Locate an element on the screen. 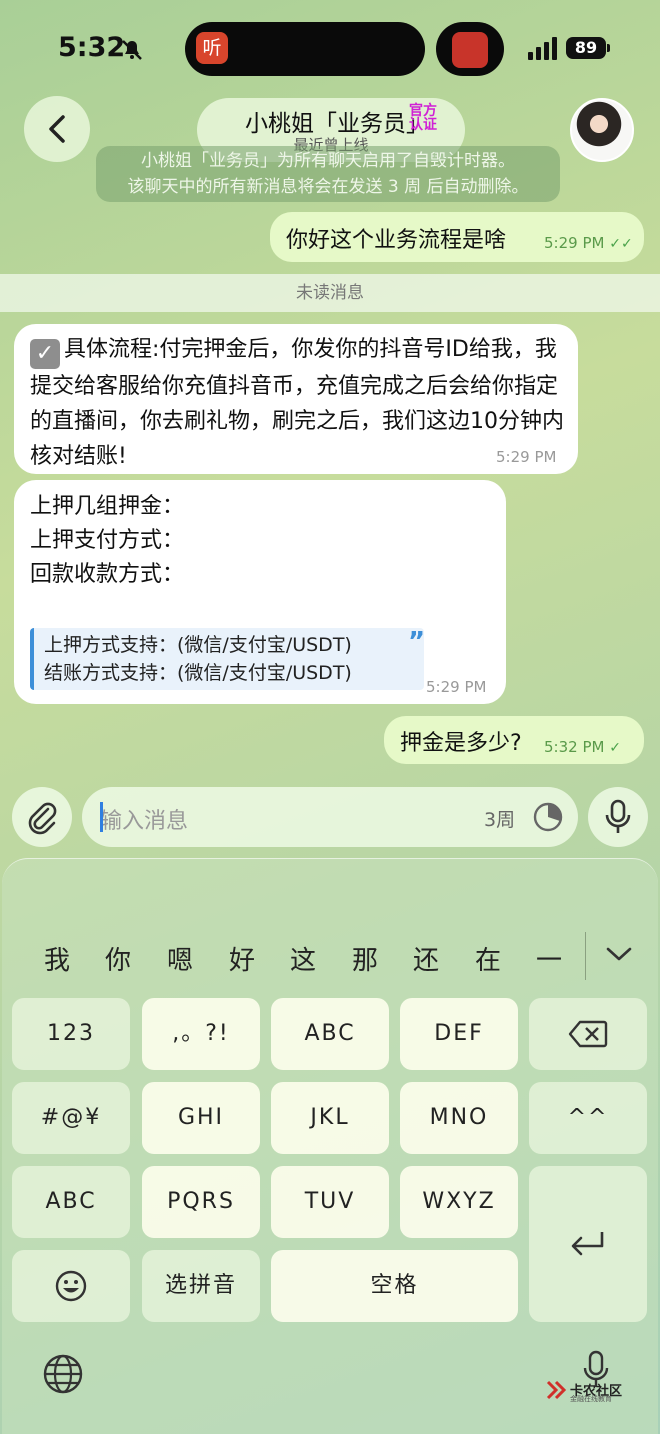  key-emoticon: ^^ is located at coordinates (588, 1118).